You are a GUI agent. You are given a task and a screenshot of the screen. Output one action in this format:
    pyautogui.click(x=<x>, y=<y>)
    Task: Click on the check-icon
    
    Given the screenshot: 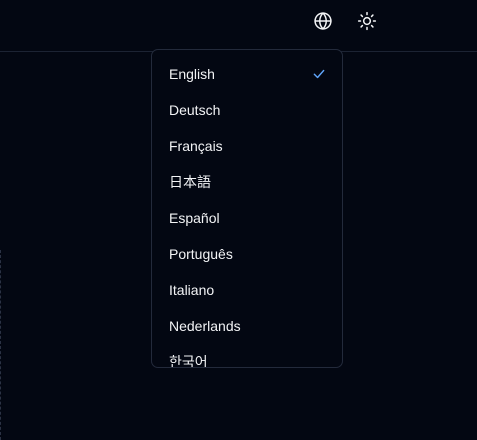 What is the action you would take?
    pyautogui.click(x=319, y=74)
    